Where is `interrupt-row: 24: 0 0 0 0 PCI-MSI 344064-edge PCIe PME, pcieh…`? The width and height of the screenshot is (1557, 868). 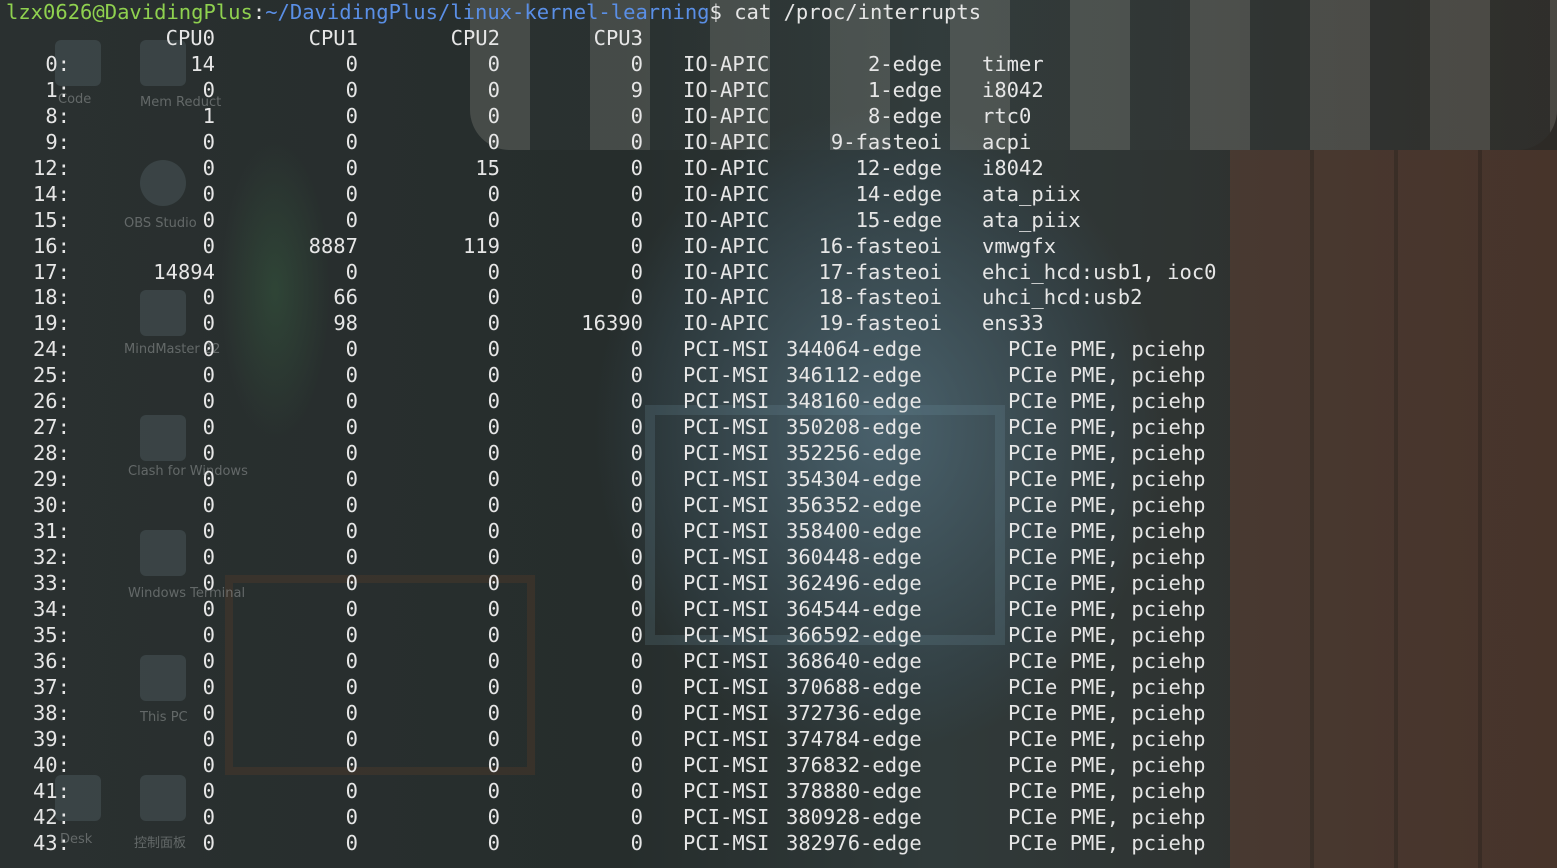
interrupt-row: 24: 0 0 0 0 PCI-MSI 344064-edge PCIe PME, pcieh… is located at coordinates (778, 350).